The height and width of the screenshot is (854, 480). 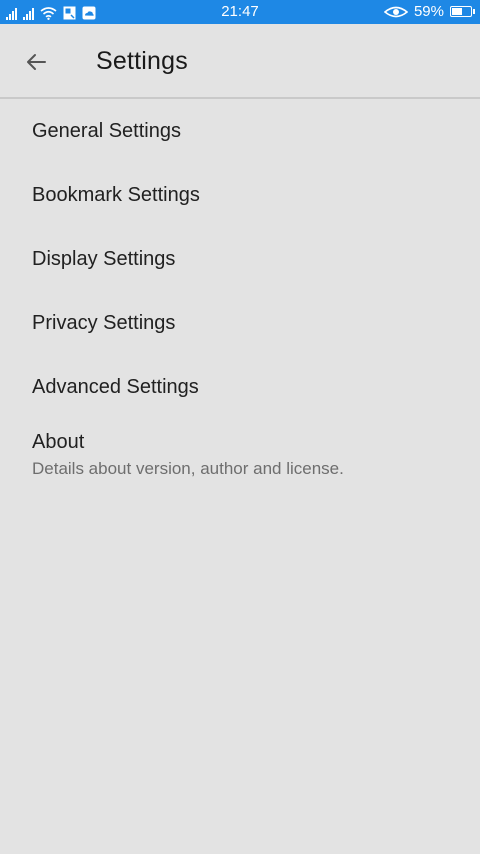 What do you see at coordinates (240, 195) in the screenshot?
I see `settings-item-bookmark: Bookmark Settings` at bounding box center [240, 195].